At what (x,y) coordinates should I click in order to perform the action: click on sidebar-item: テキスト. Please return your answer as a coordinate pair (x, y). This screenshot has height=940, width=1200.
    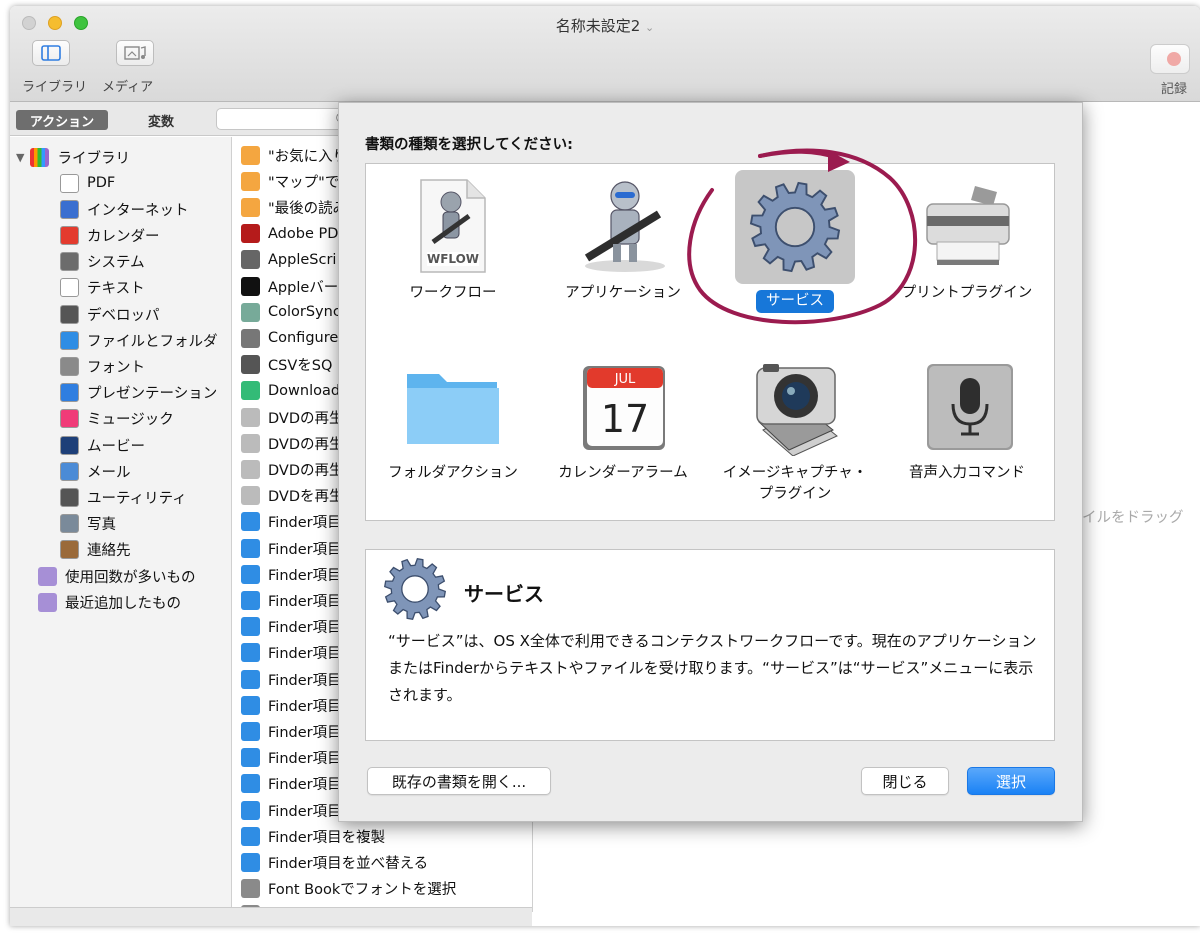
    Looking at the image, I should click on (102, 288).